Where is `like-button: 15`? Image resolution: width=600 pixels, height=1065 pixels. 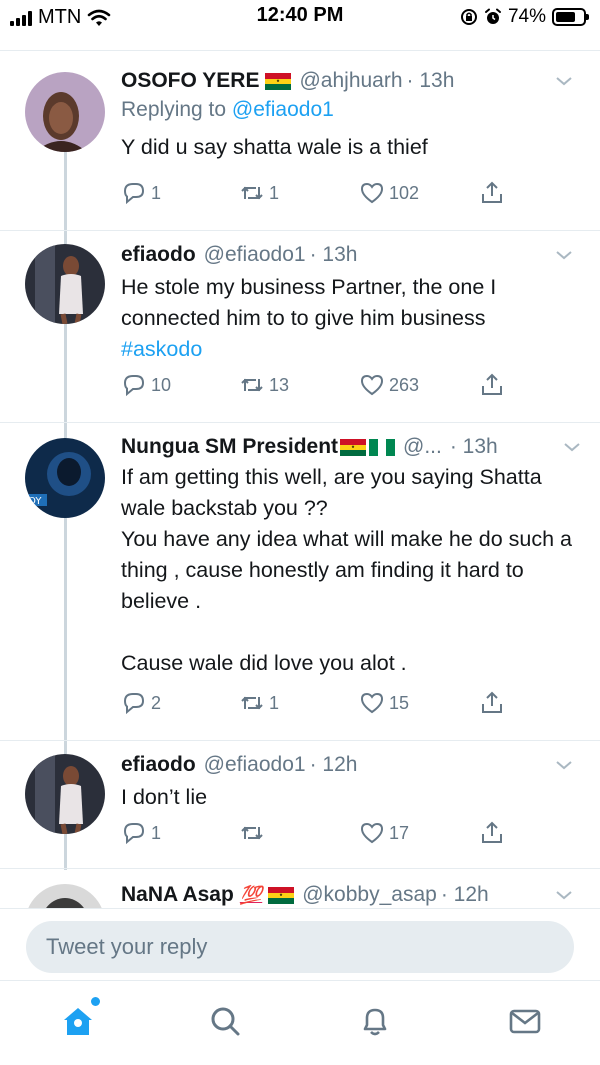
like-button: 15 is located at coordinates (384, 703).